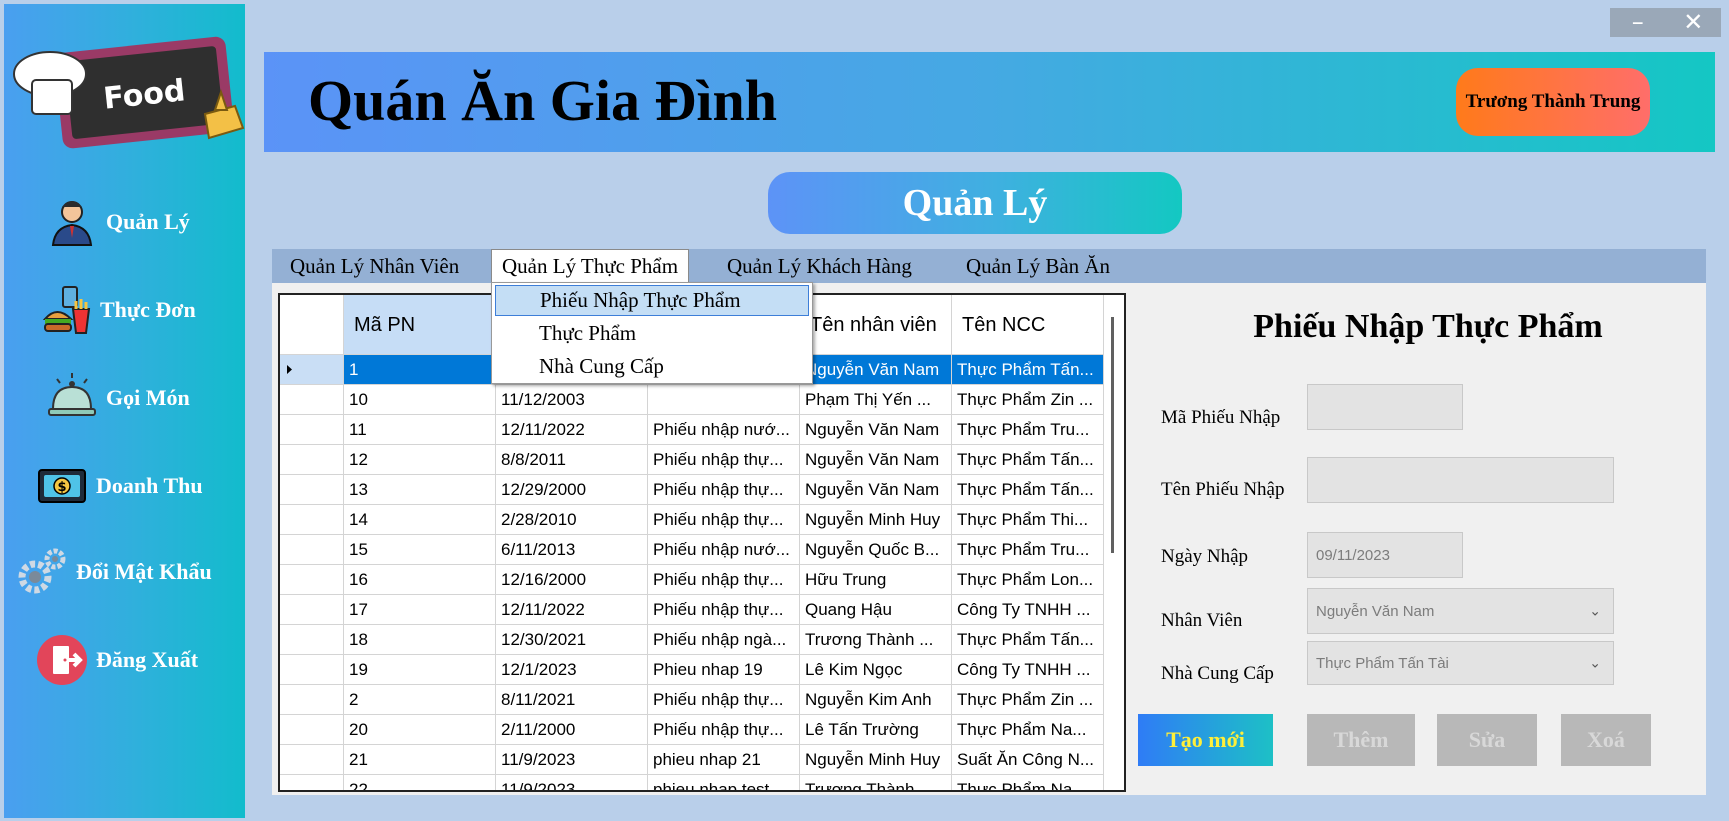  I want to click on table-cell: Hữu Trung, so click(876, 580).